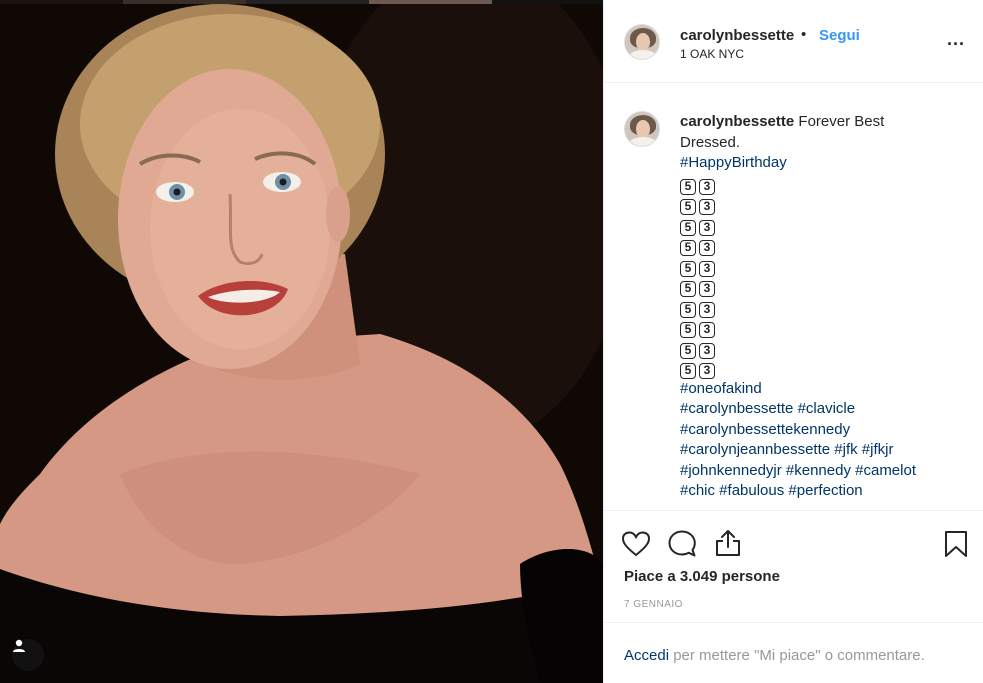 The image size is (983, 683). What do you see at coordinates (839, 121) in the screenshot?
I see `caption-text-line1: Forever Best` at bounding box center [839, 121].